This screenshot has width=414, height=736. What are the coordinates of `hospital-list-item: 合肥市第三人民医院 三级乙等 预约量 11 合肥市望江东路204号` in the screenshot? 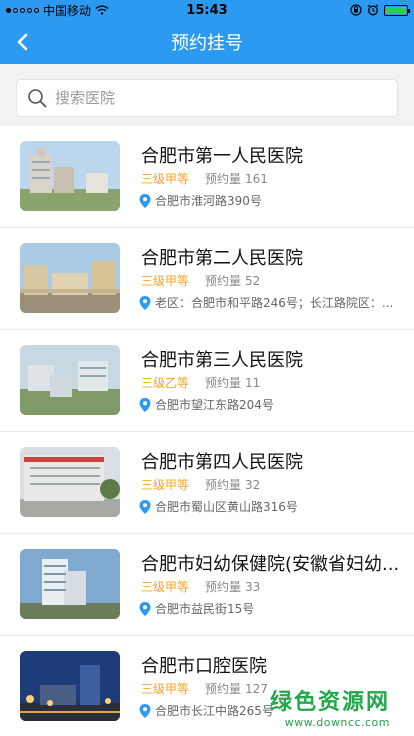 It's located at (207, 381).